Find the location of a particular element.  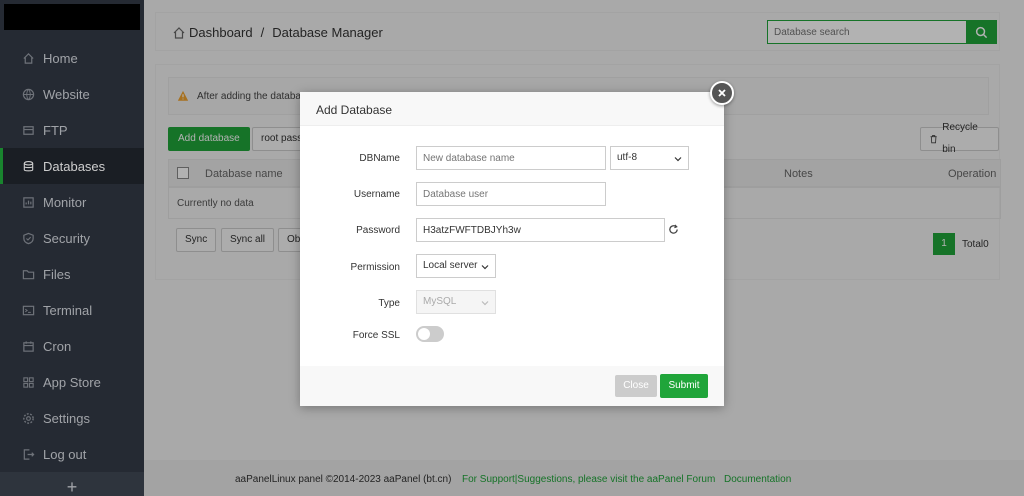

close-icon is located at coordinates (722, 93).